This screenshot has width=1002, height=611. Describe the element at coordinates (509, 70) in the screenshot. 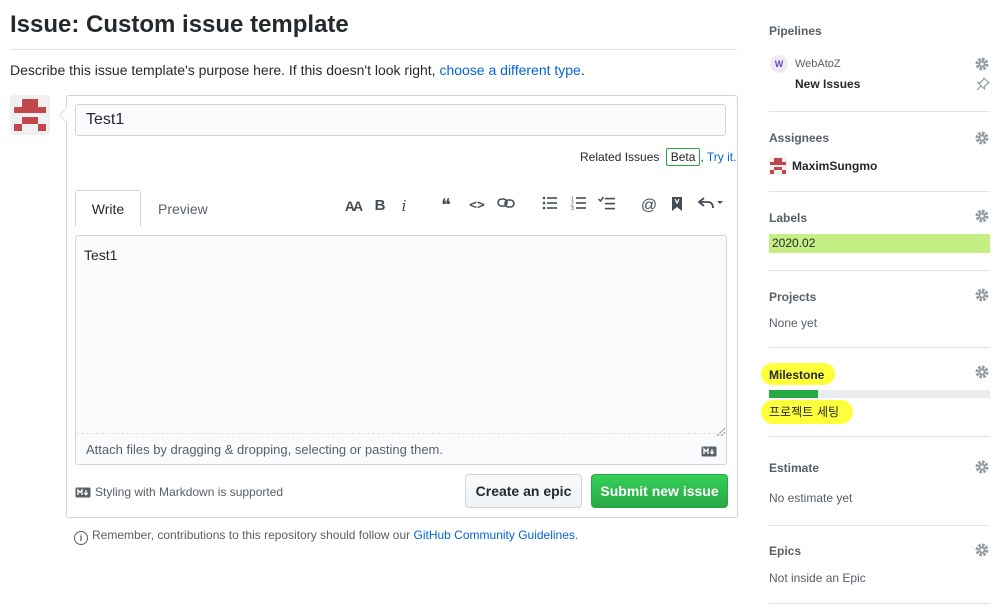

I see `choose-type-link: choose a different type` at that location.